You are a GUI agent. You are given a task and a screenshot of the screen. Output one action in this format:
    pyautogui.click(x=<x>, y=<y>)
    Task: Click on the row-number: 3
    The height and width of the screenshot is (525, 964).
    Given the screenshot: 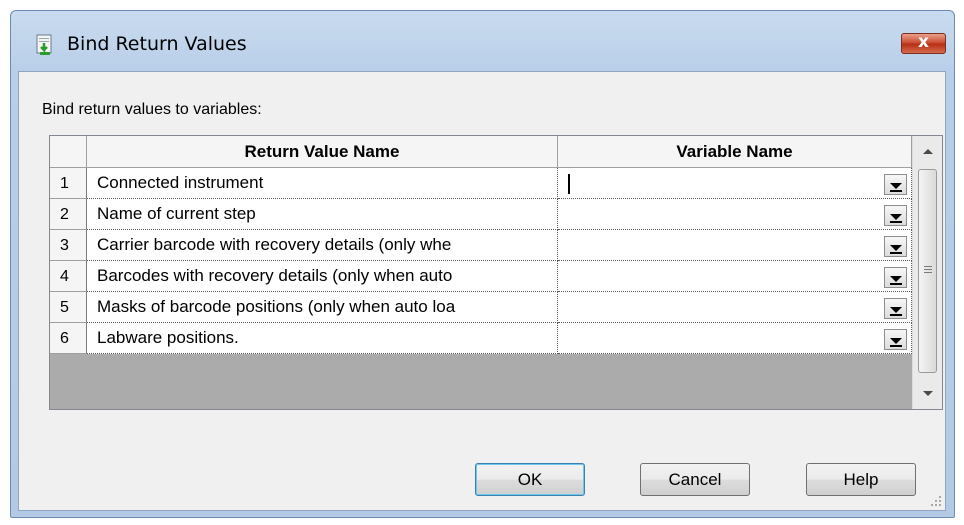 What is the action you would take?
    pyautogui.click(x=68, y=245)
    